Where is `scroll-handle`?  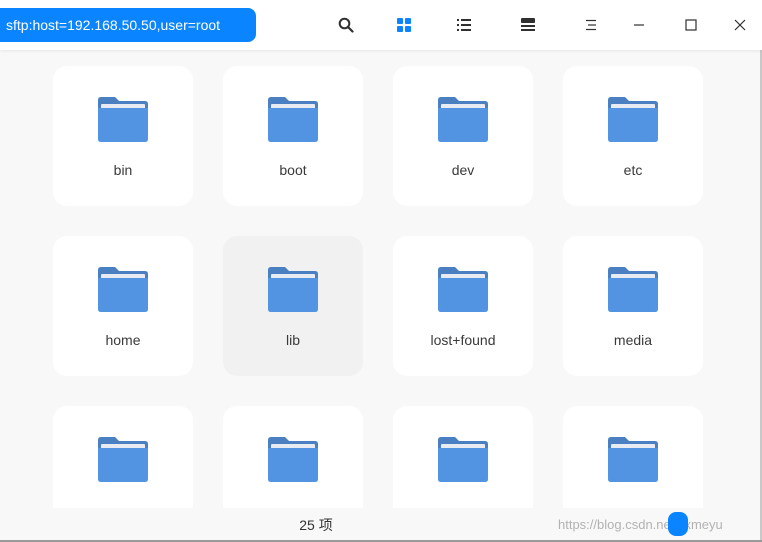 scroll-handle is located at coordinates (678, 524).